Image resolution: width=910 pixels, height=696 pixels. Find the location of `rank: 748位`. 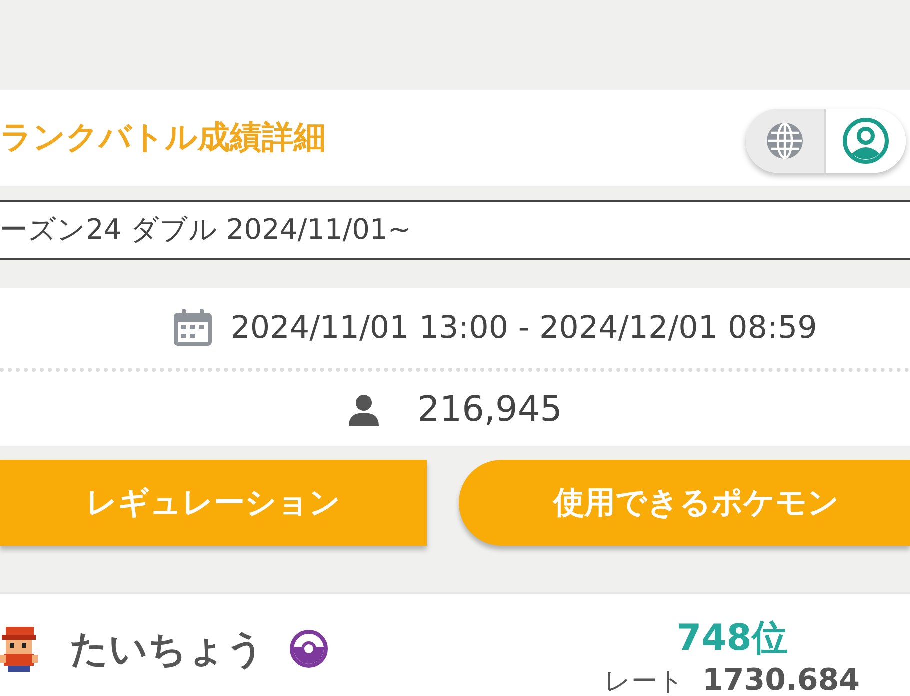

rank: 748位 is located at coordinates (732, 638).